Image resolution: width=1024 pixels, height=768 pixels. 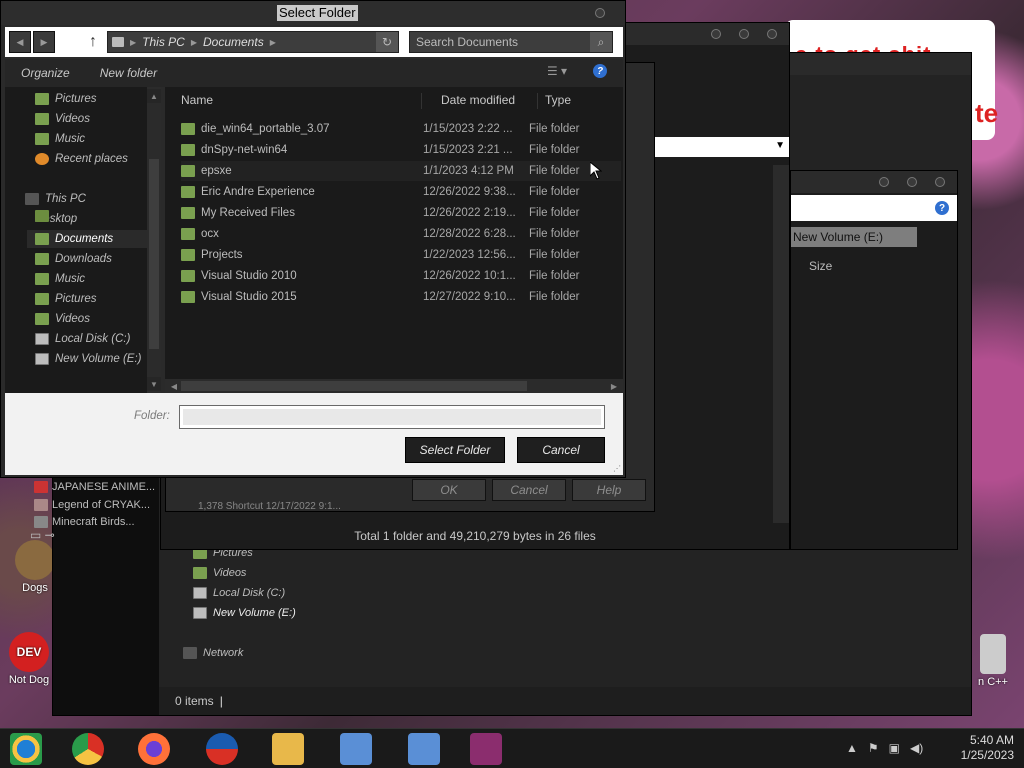 I want to click on volume-icon: ◀), so click(x=916, y=748).